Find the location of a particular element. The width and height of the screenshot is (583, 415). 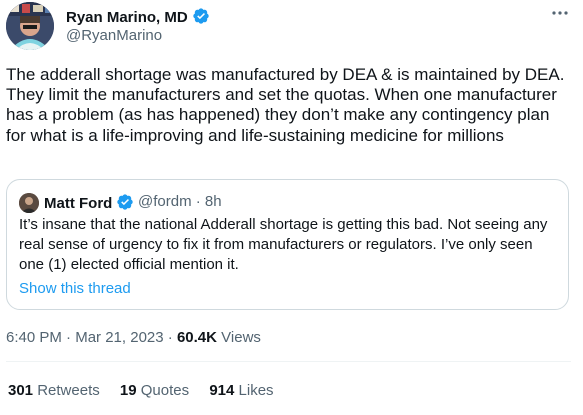

tweet-time: 6:40 PM is located at coordinates (34, 337).